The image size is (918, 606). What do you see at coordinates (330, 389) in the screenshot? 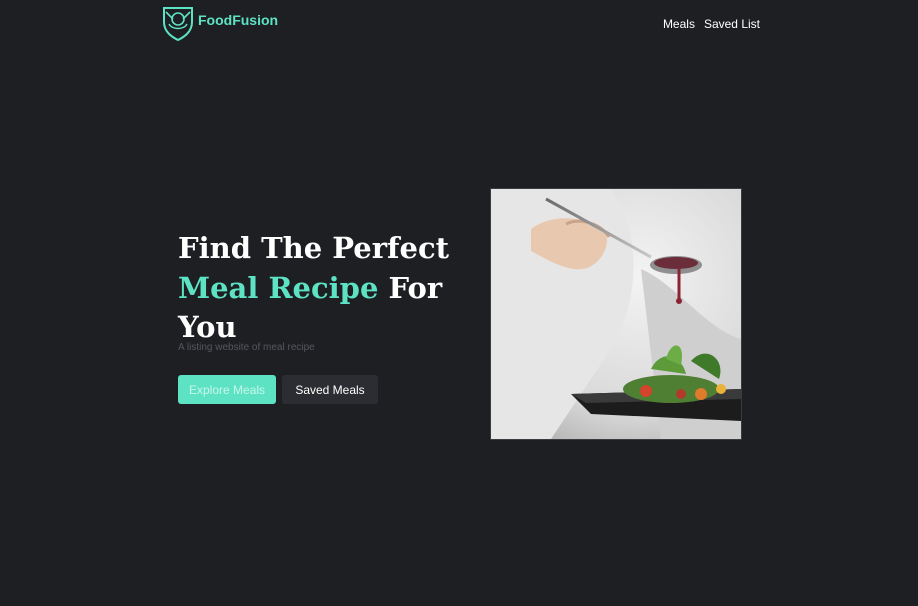
I see `saved-meals-button: Saved Meals` at bounding box center [330, 389].